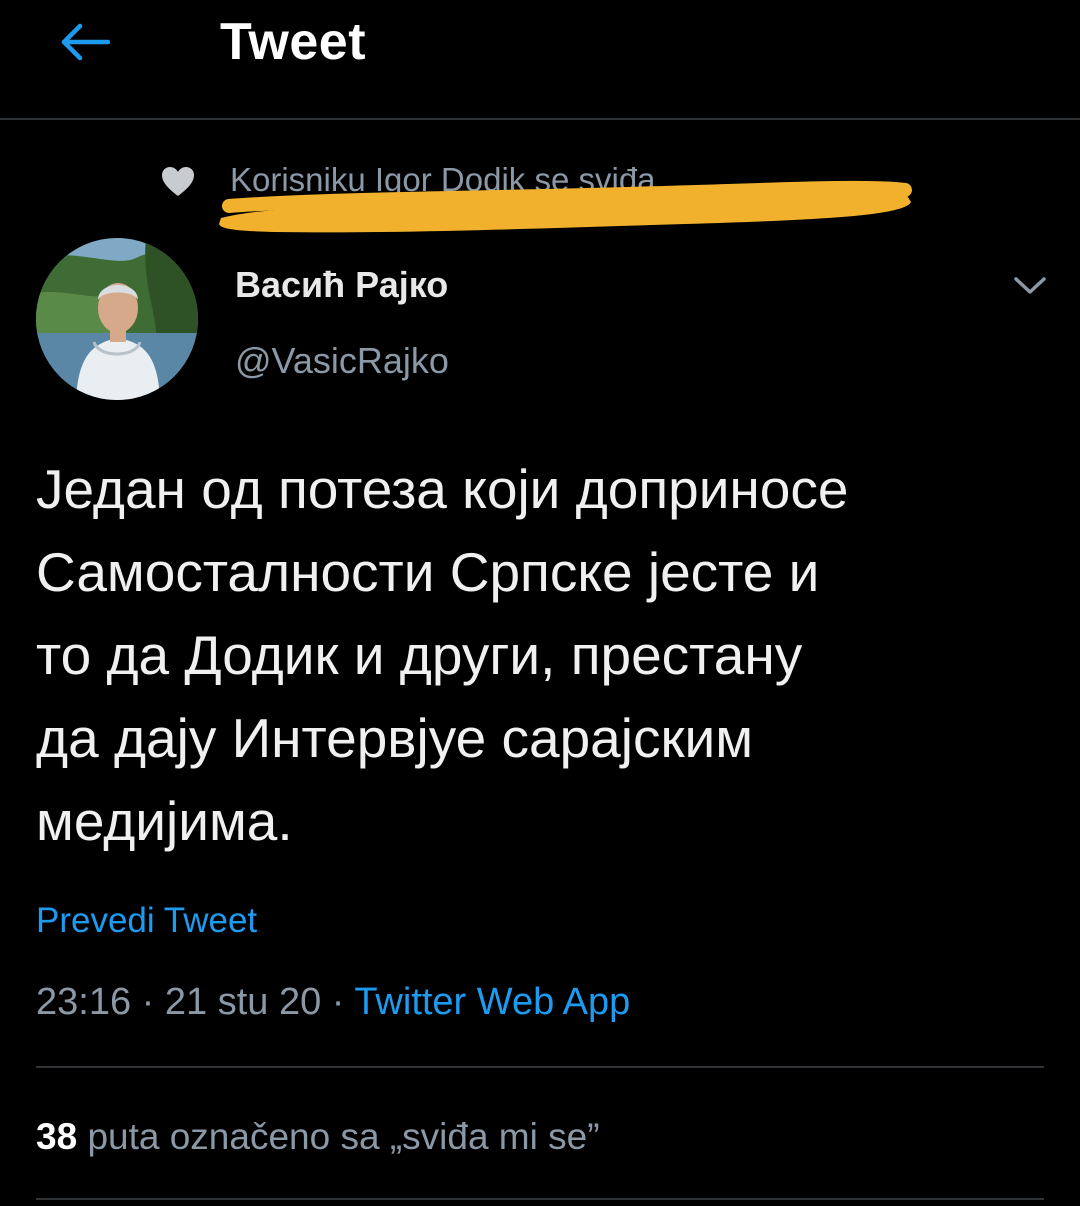  Describe the element at coordinates (164, 821) in the screenshot. I see `tweet-text-line: медијима.` at that location.